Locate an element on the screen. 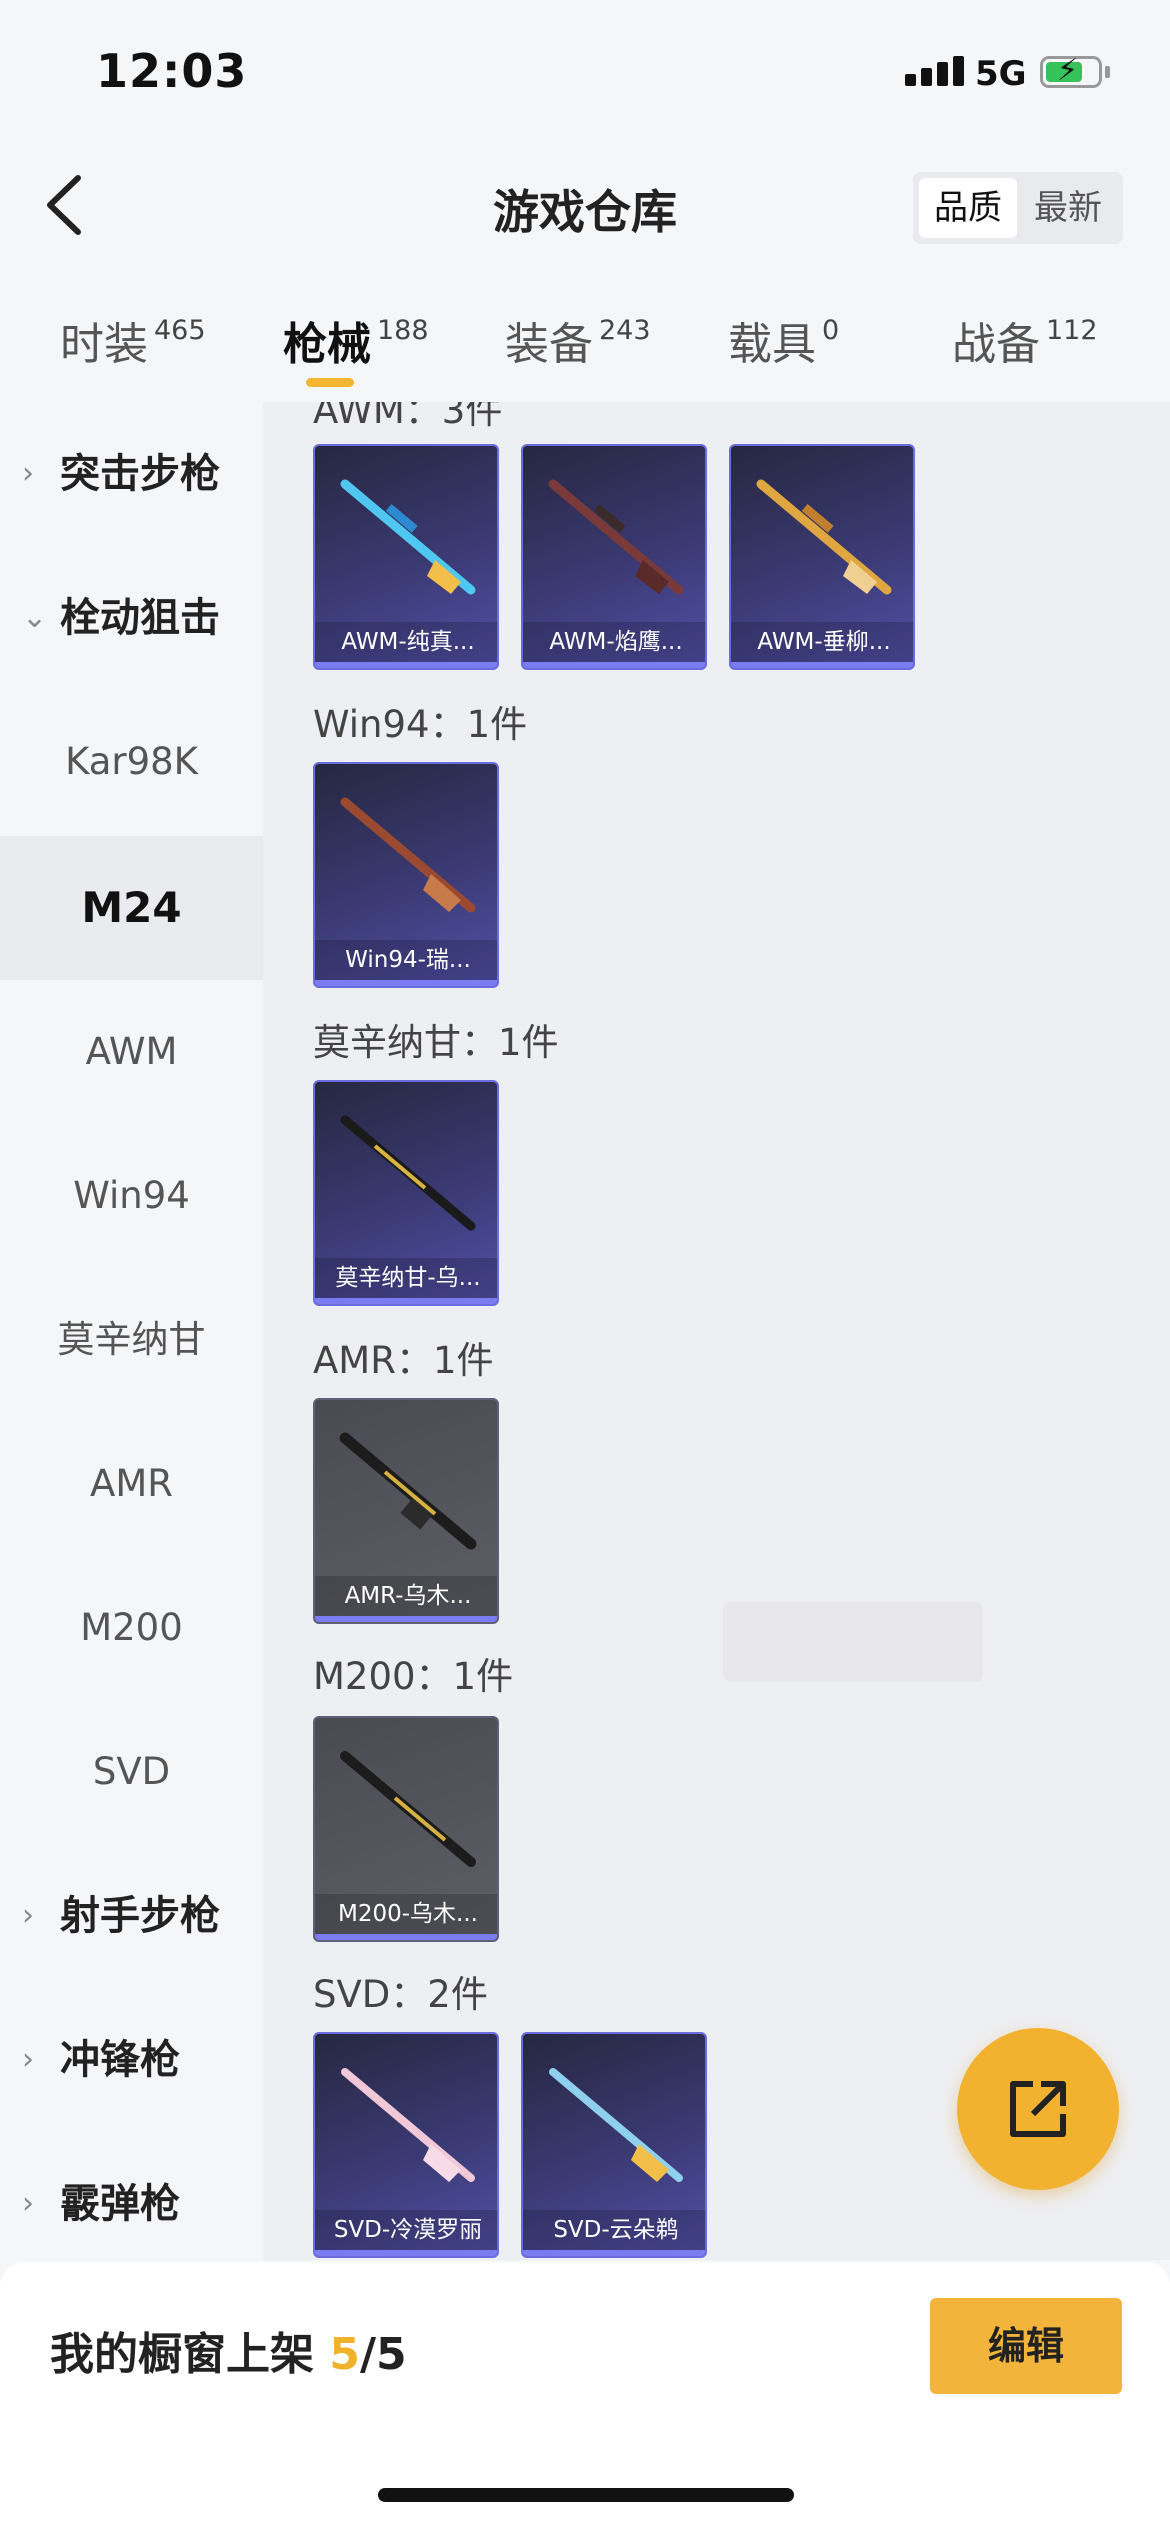  sort-quality-button: 品质 is located at coordinates (968, 208).